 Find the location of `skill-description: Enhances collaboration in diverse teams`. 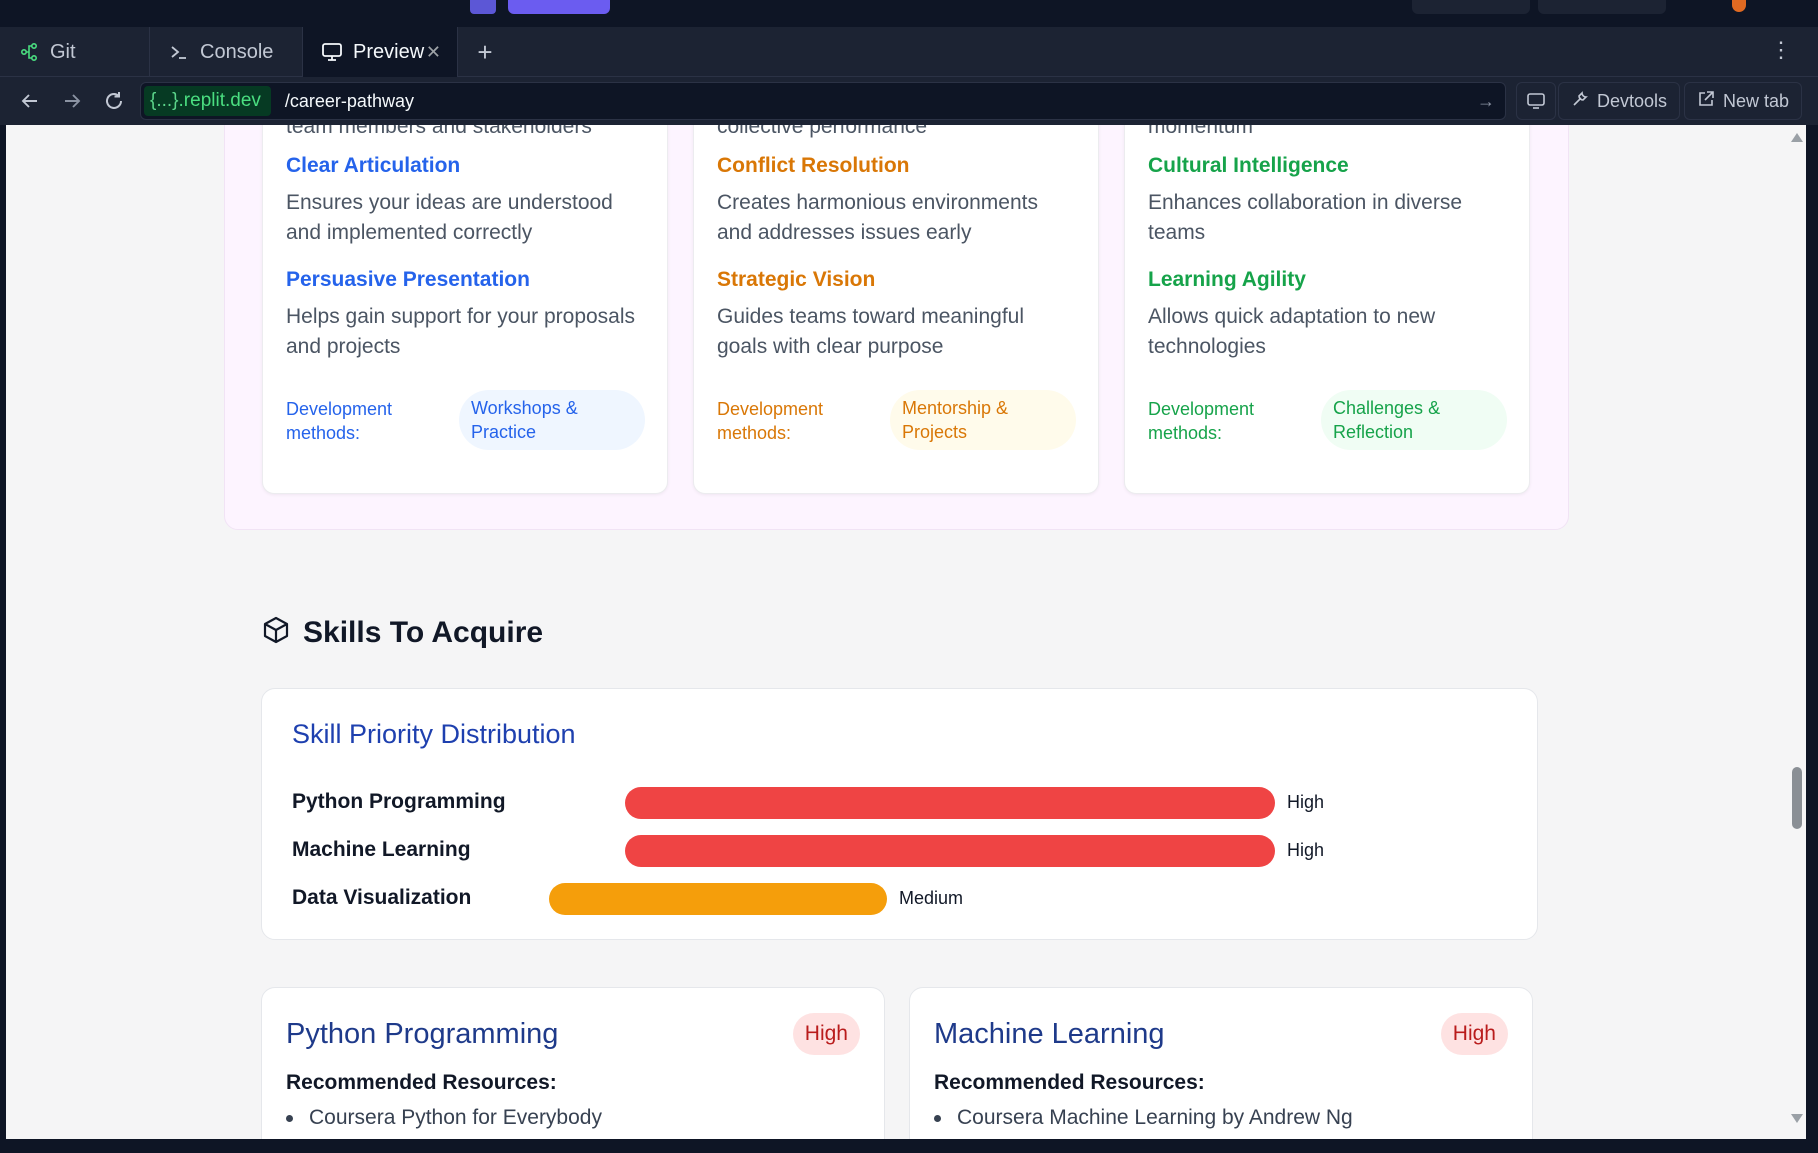

skill-description: Enhances collaboration in diverse teams is located at coordinates (1305, 217).